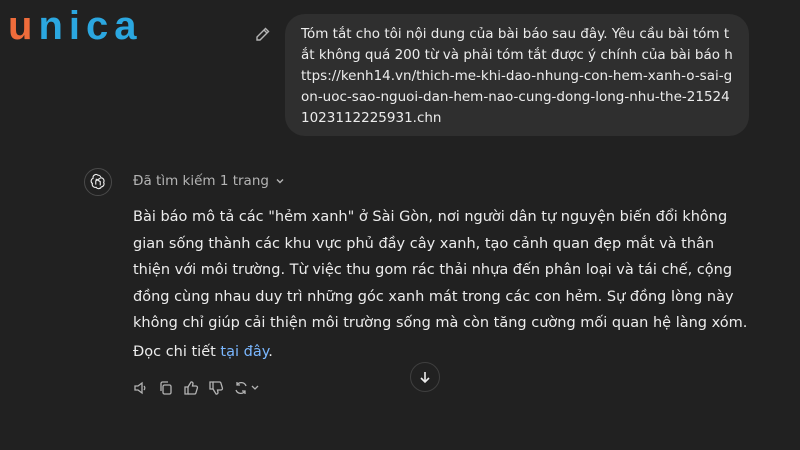 This screenshot has height=450, width=800. I want to click on arrow-down-icon, so click(425, 377).